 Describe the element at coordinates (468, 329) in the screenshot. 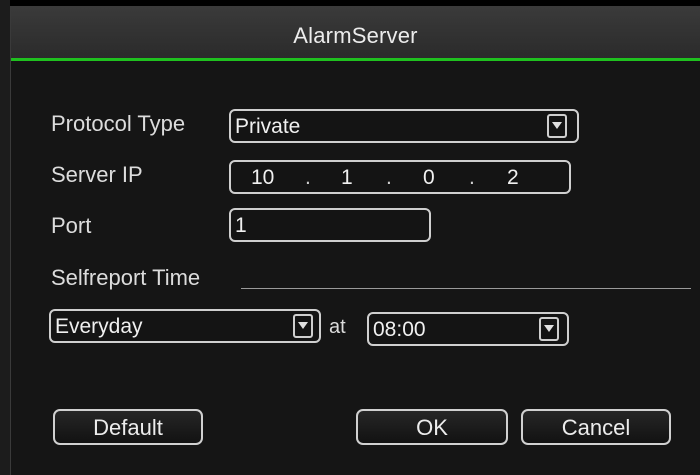

I see `time-select: 08:00` at that location.